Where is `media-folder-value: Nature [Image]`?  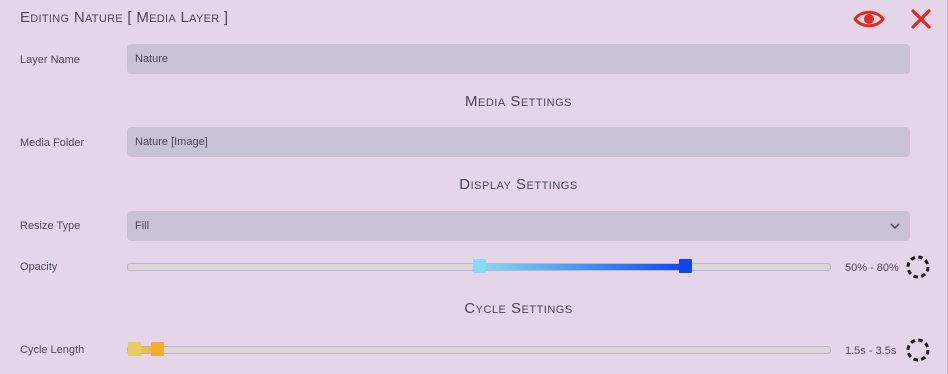
media-folder-value: Nature [Image] is located at coordinates (171, 142).